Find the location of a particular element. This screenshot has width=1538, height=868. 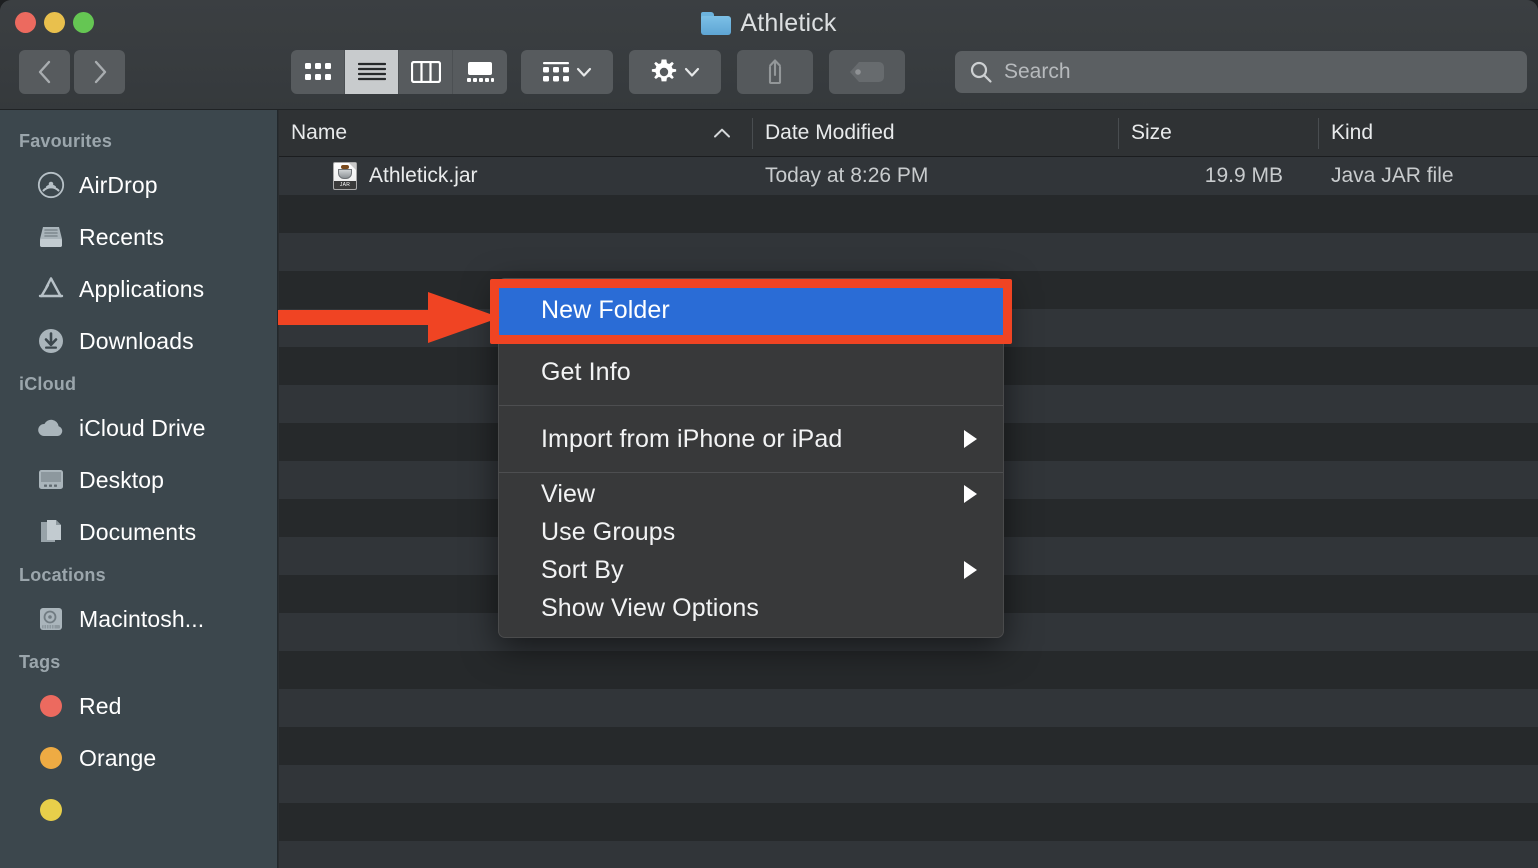

tag-button is located at coordinates (867, 72).